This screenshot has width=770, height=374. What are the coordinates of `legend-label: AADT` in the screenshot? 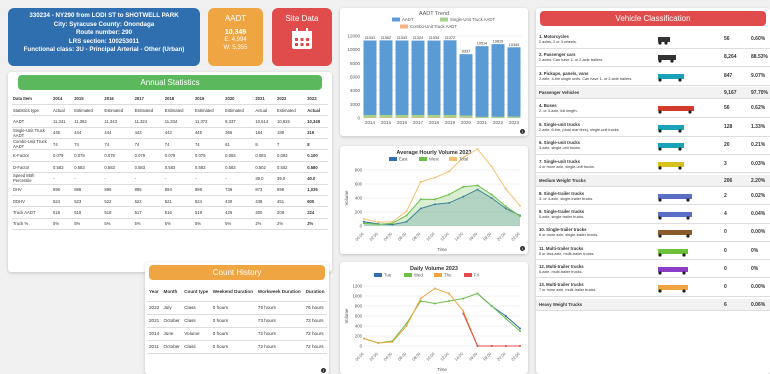 It's located at (408, 19).